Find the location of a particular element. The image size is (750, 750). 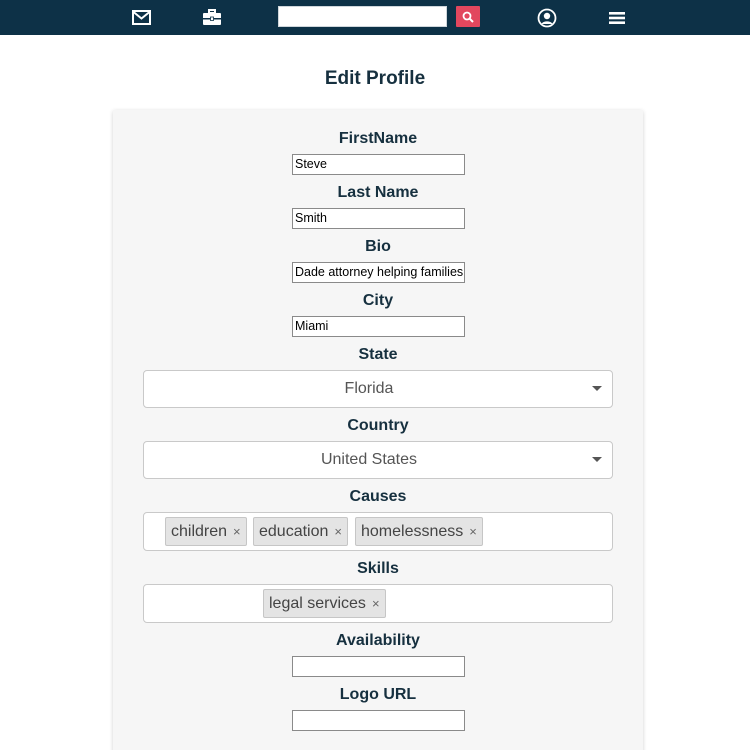

skill-tag-label: legal services is located at coordinates (317, 603).